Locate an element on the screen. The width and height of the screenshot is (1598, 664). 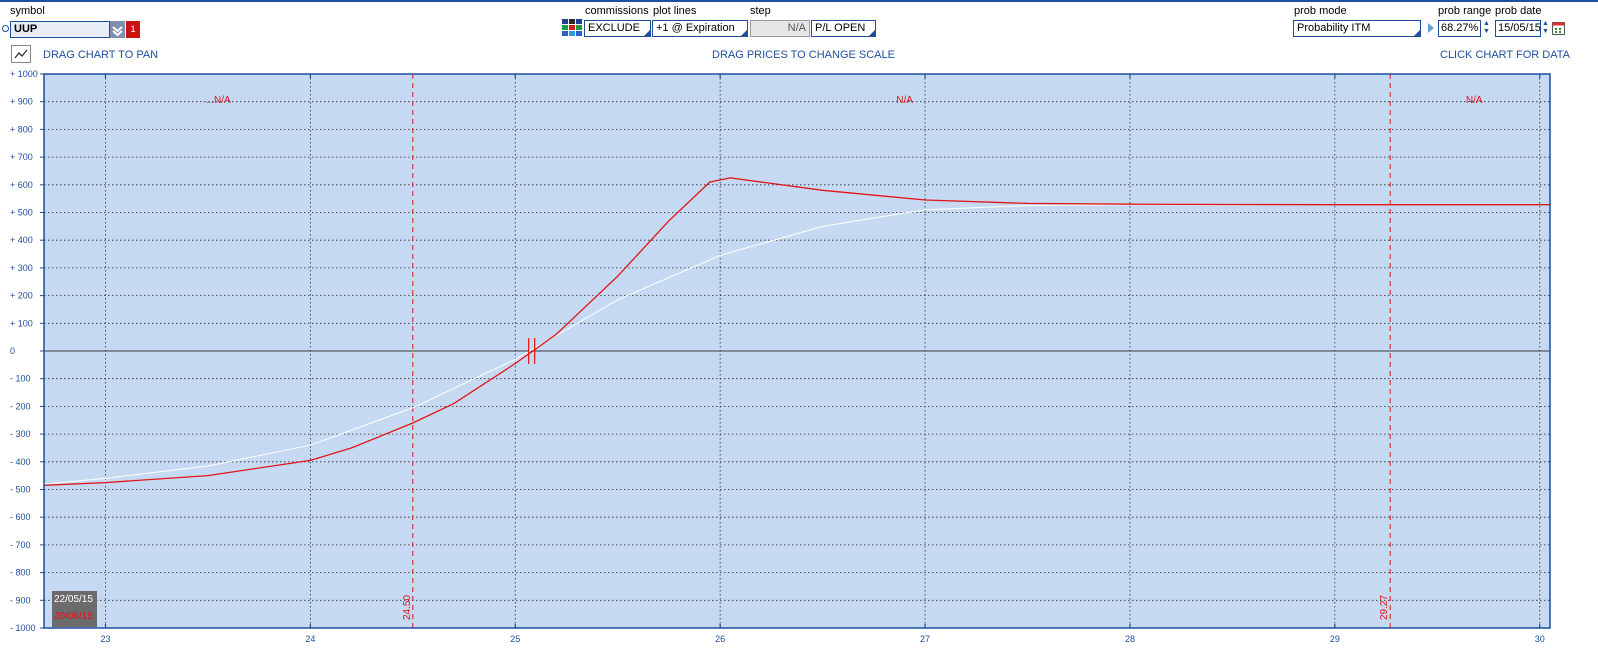
line-chart-icon is located at coordinates (21, 54).